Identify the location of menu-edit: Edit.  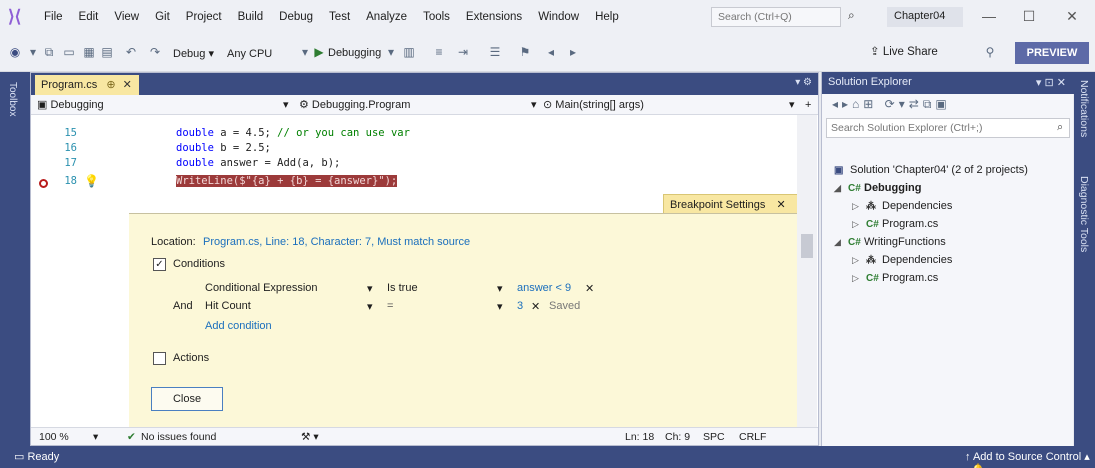
(89, 17).